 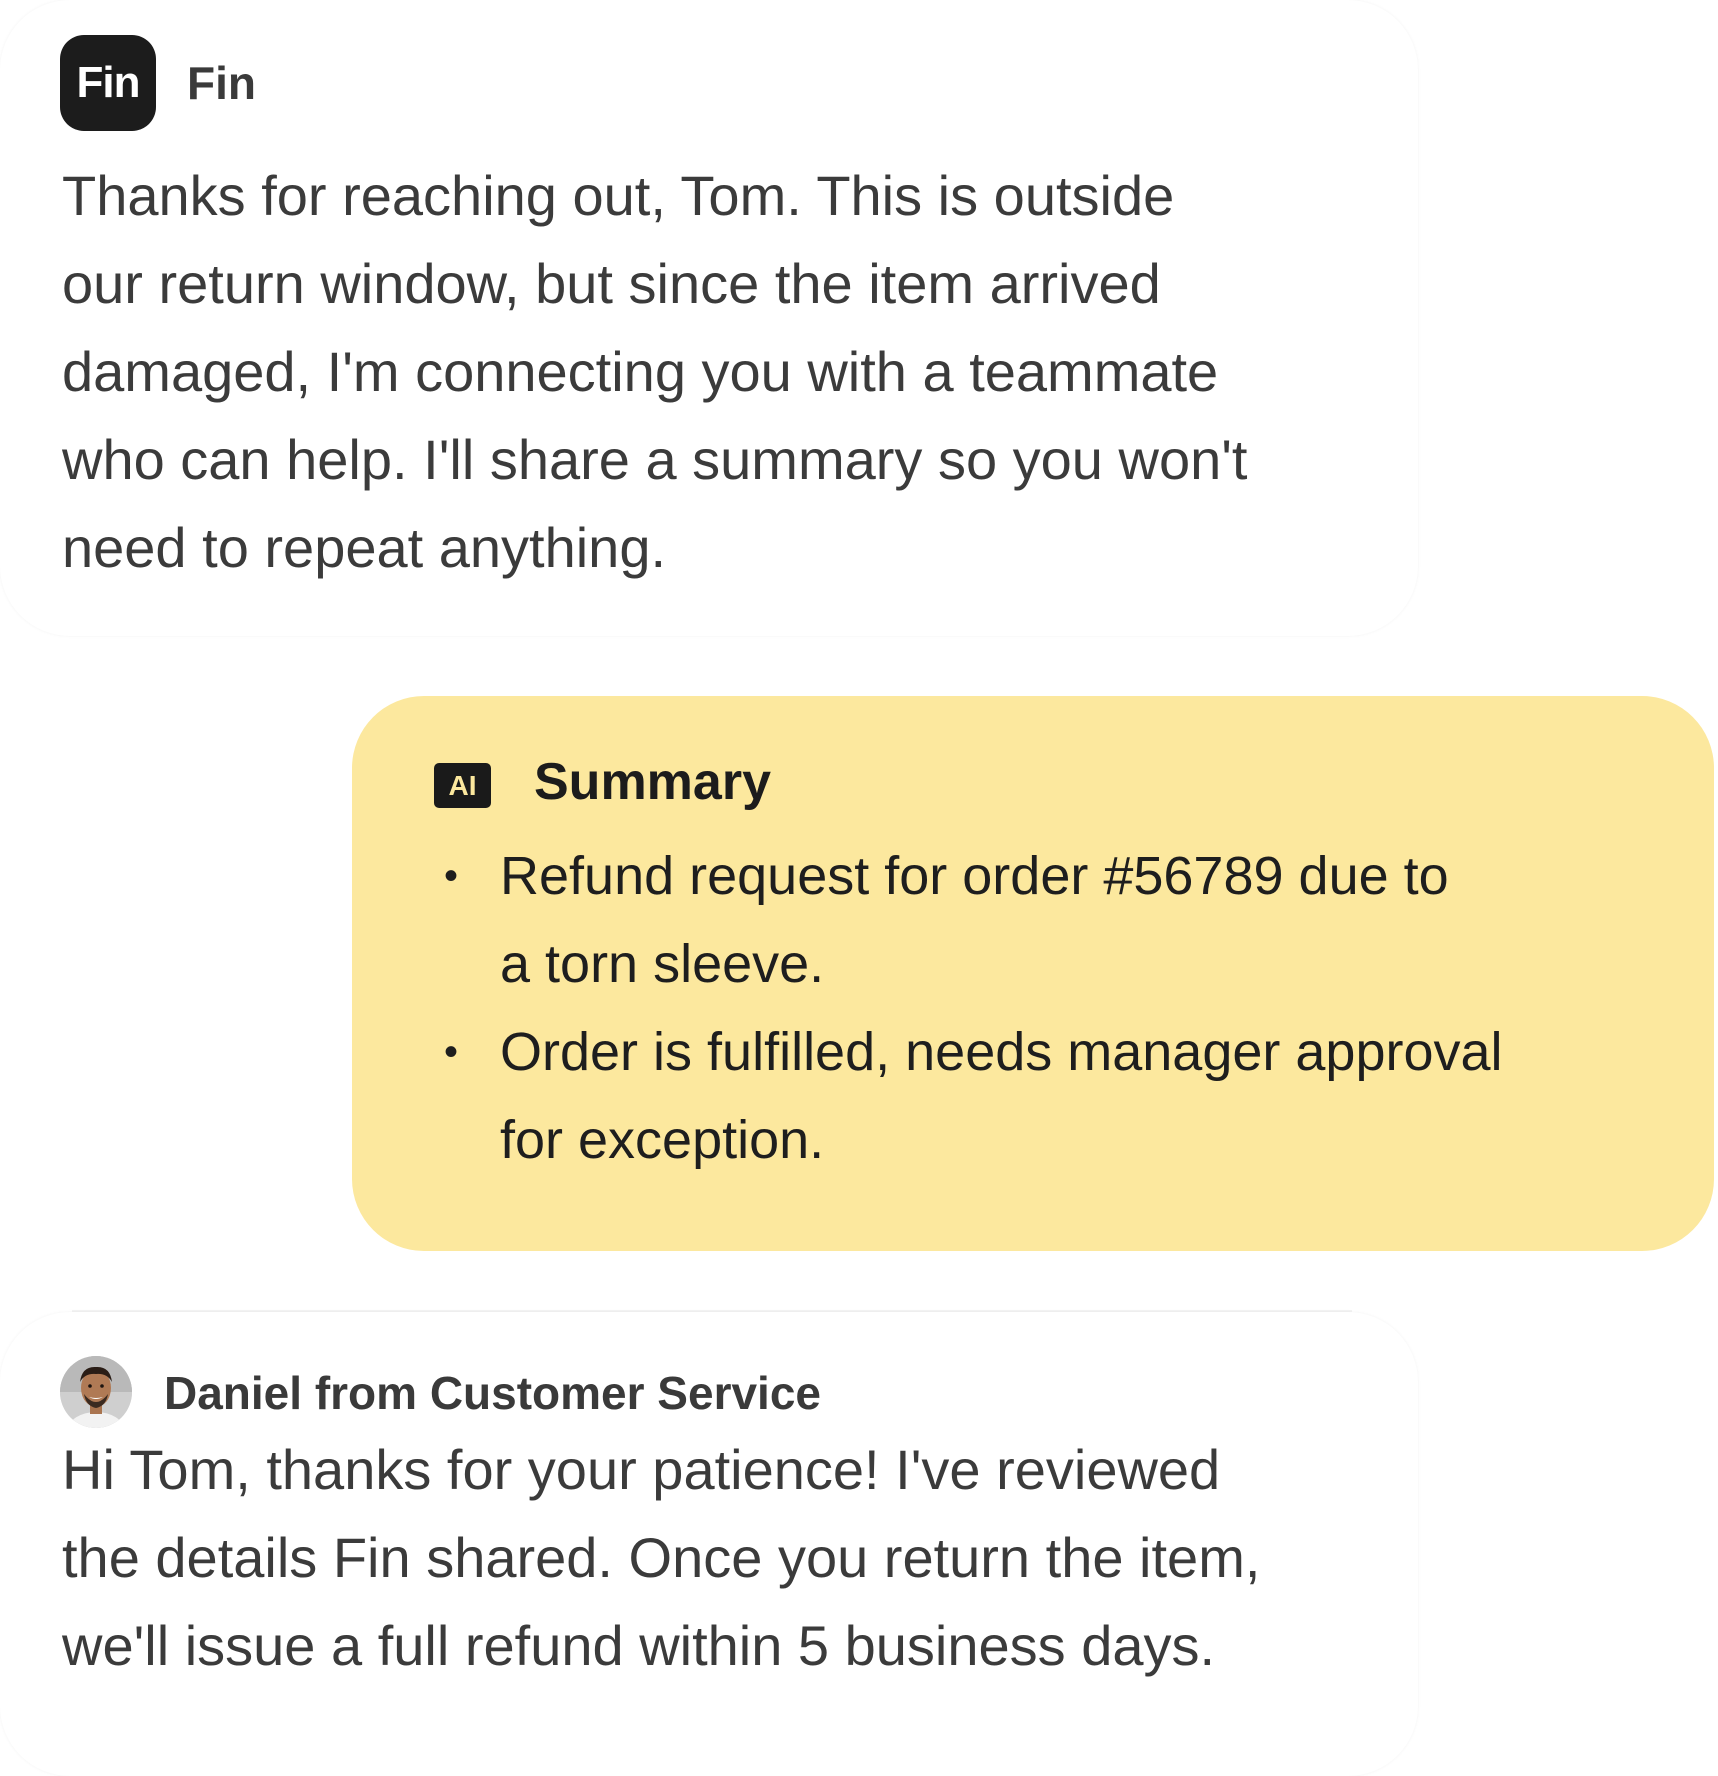 I want to click on avatar-portrait-icon, so click(x=96, y=1392).